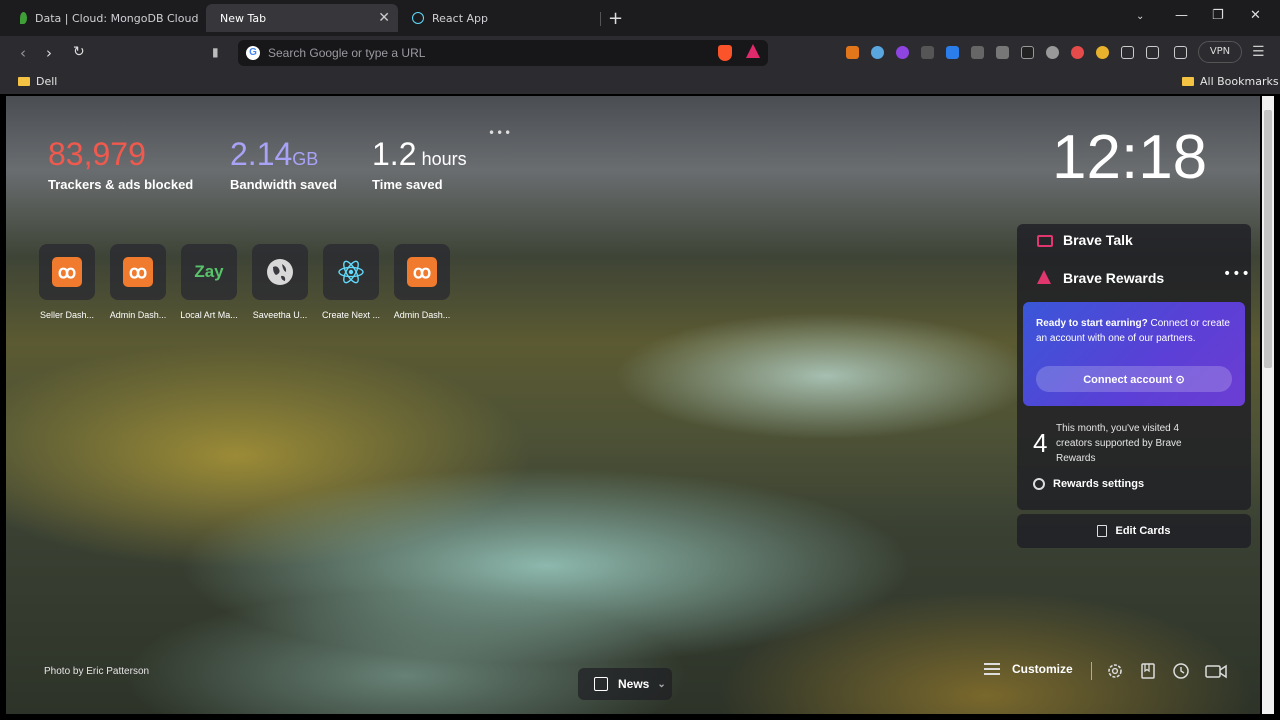 Image resolution: width=1280 pixels, height=720 pixels. I want to click on bookmarks-bar: Dell All Bookmarks, so click(640, 82).